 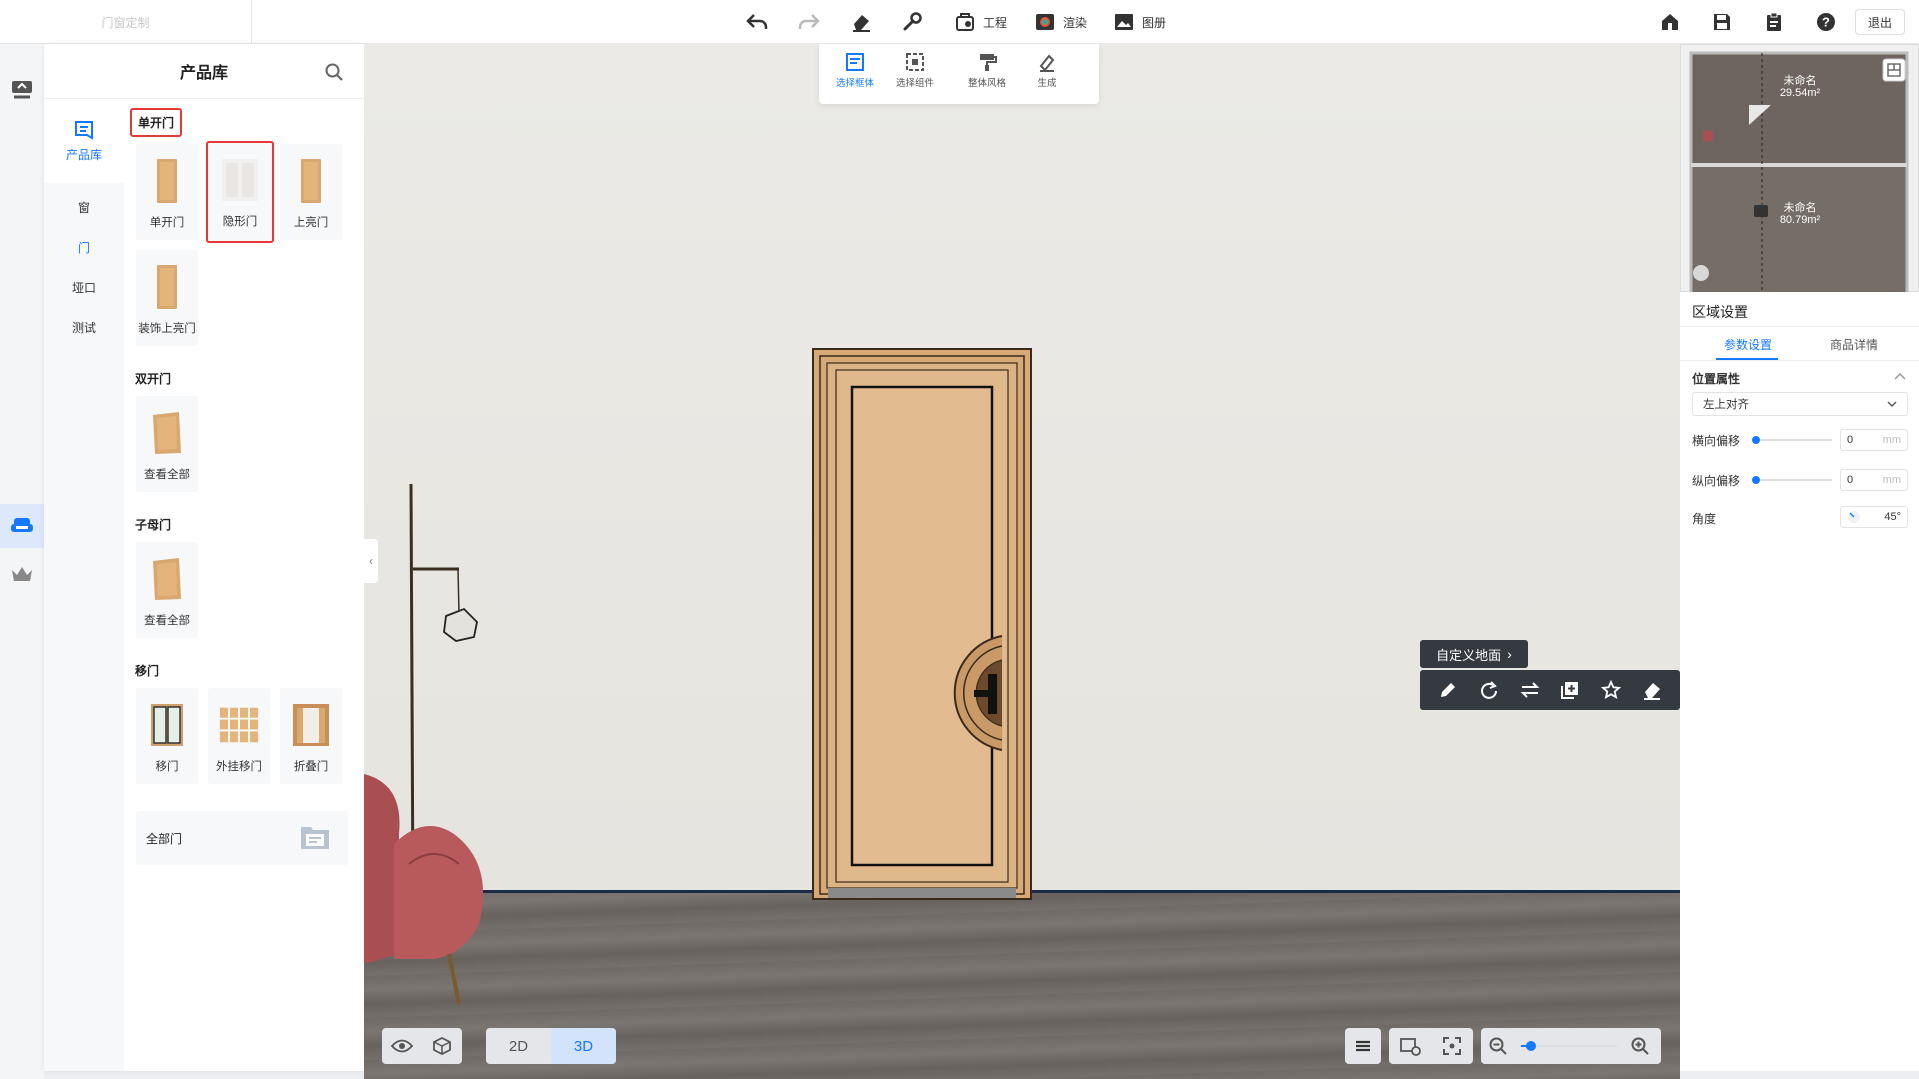 I want to click on eraser-button, so click(x=861, y=22).